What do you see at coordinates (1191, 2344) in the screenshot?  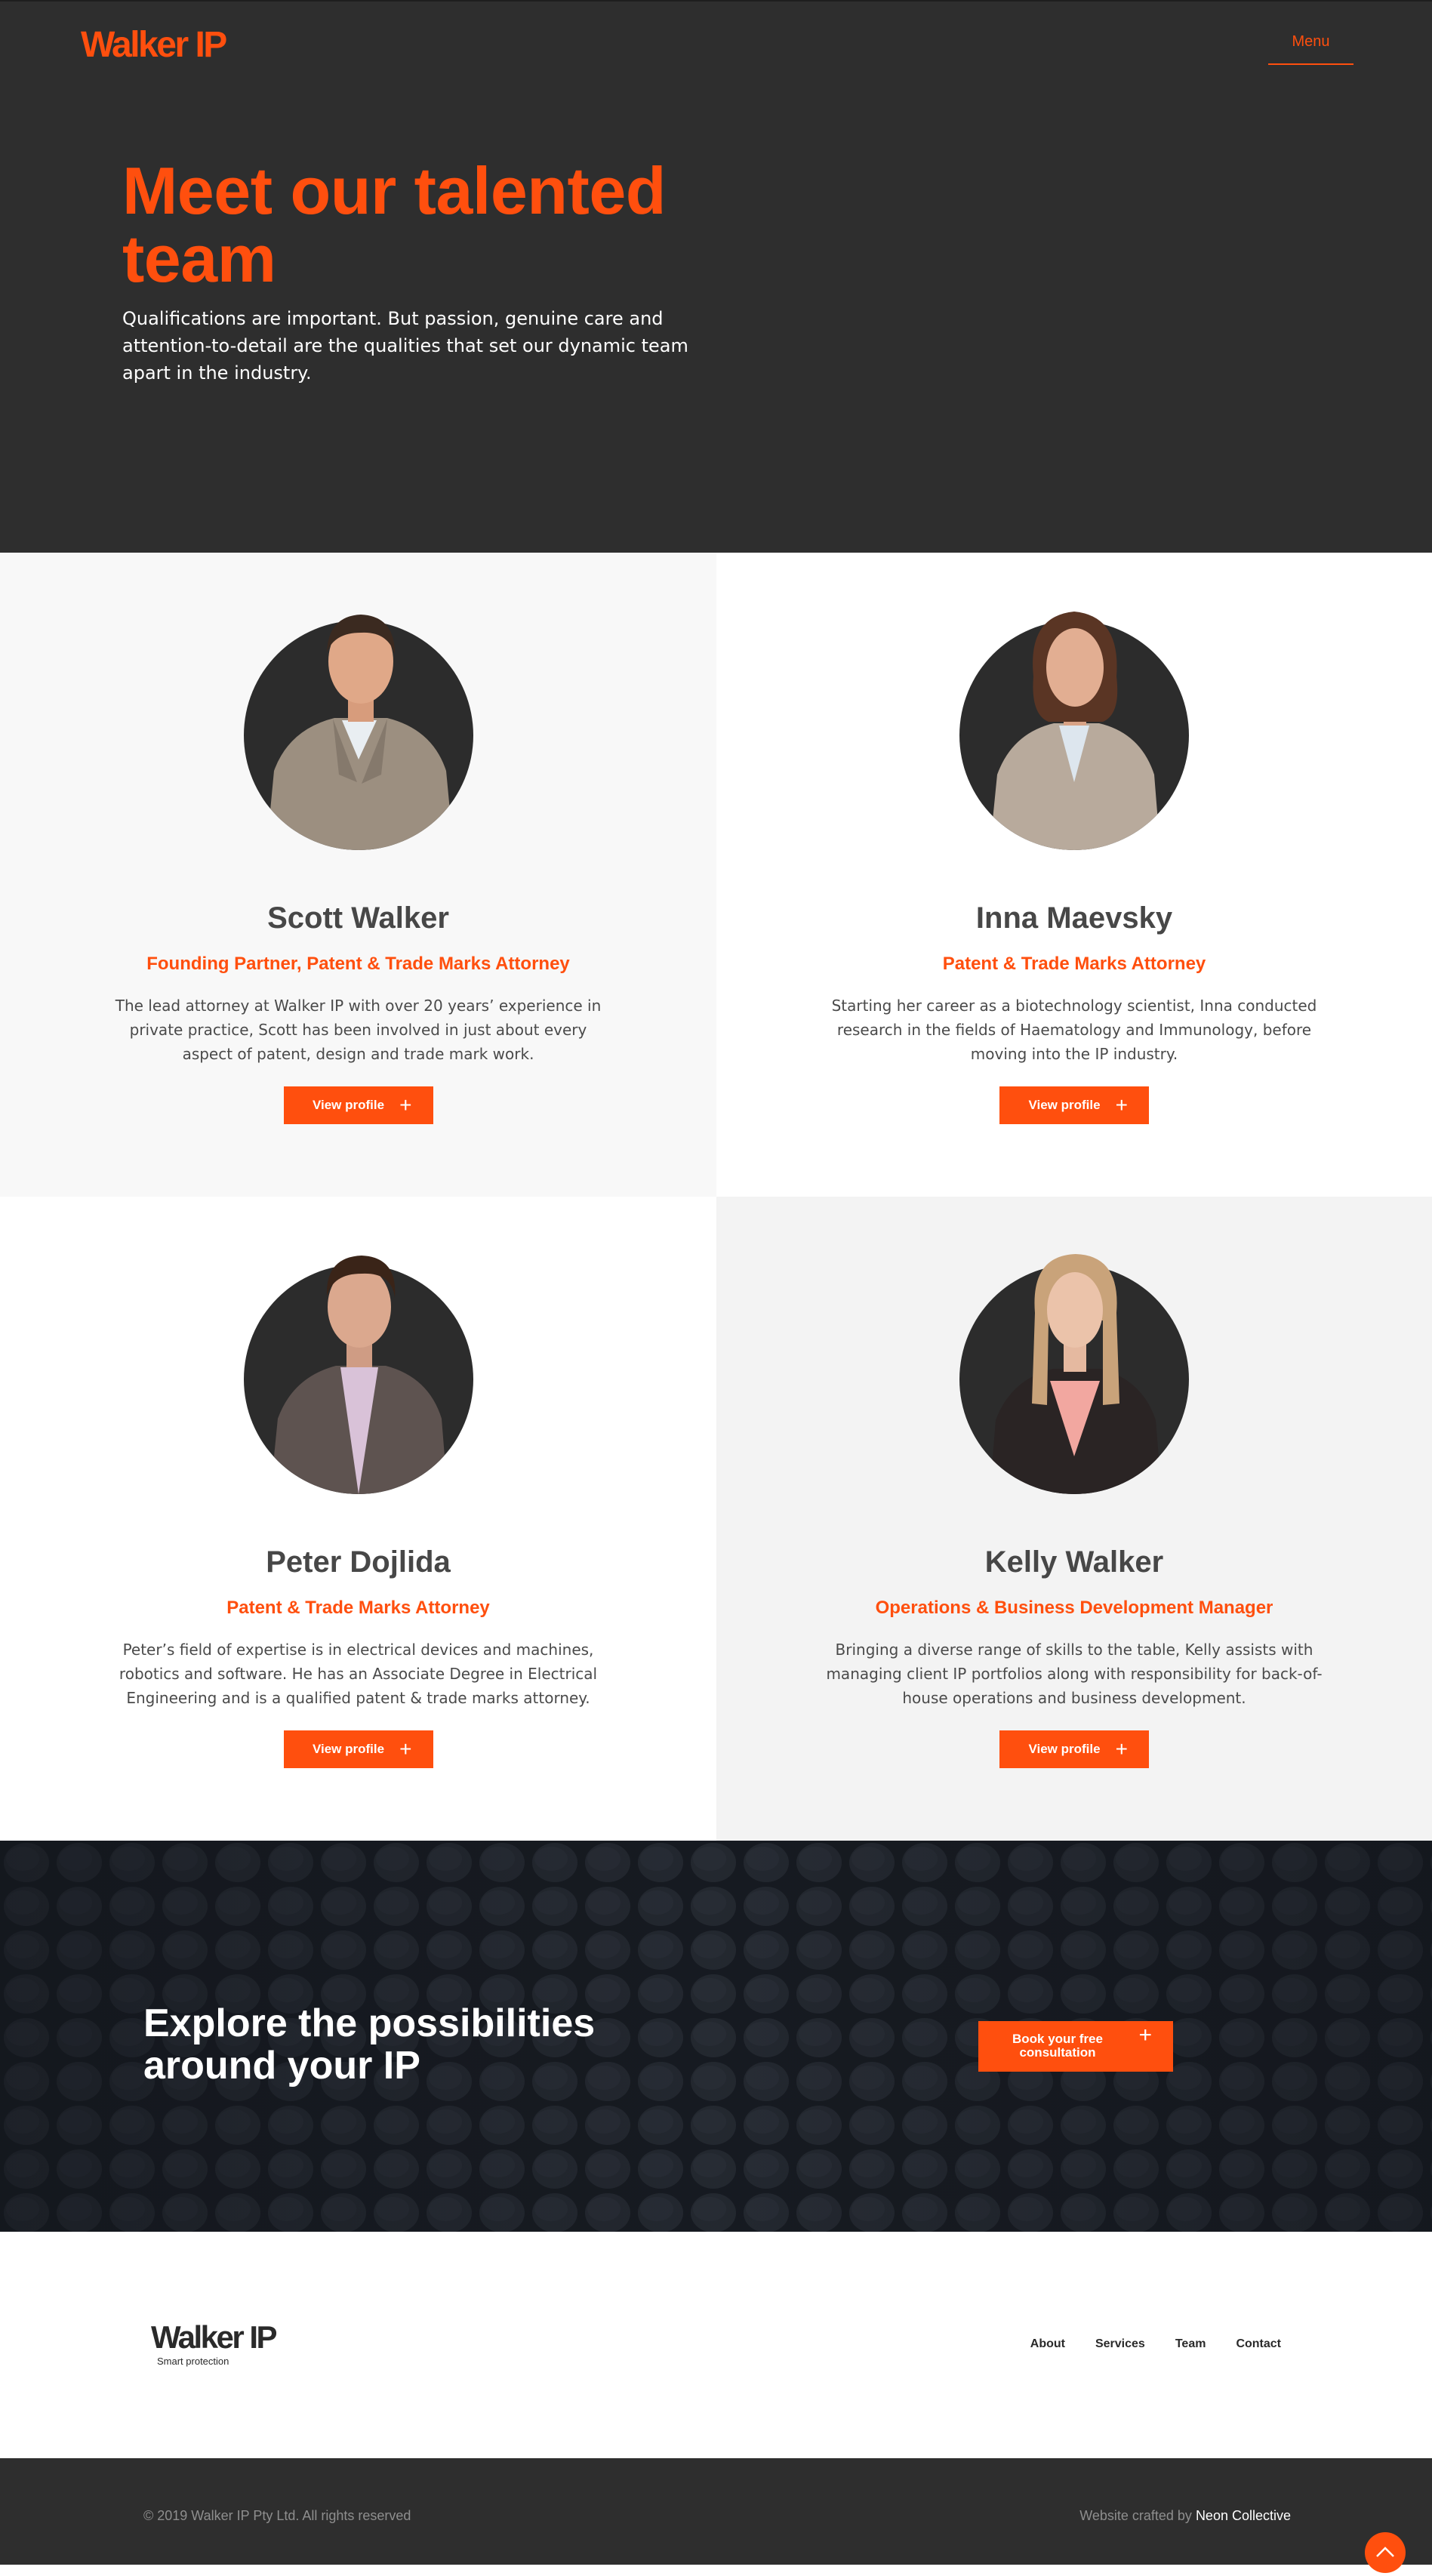 I see `footer-link-team: Team` at bounding box center [1191, 2344].